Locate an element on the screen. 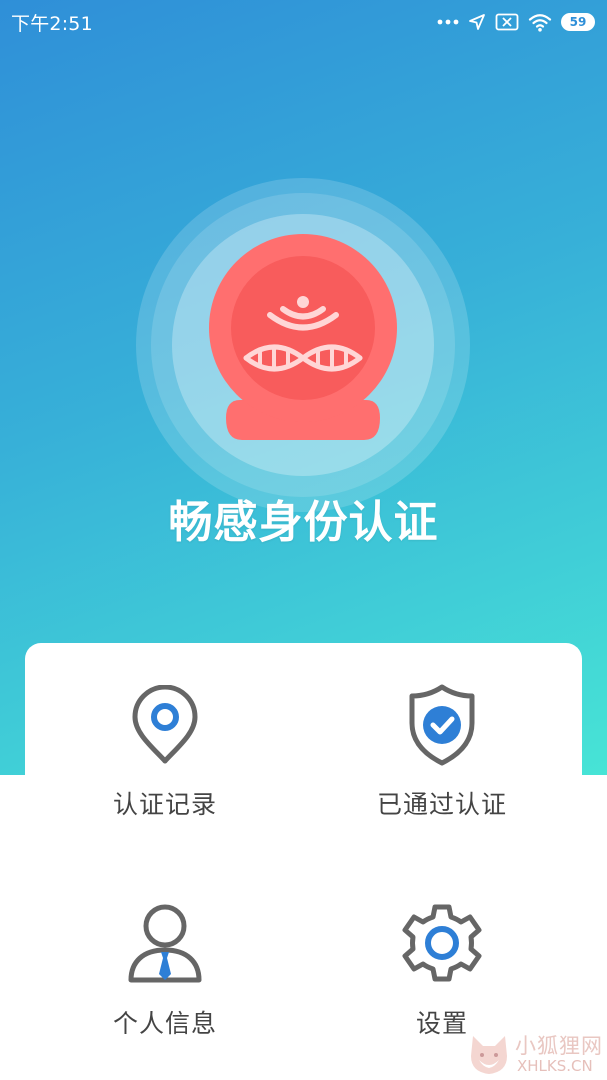  status-icons: 59 is located at coordinates (516, 22).